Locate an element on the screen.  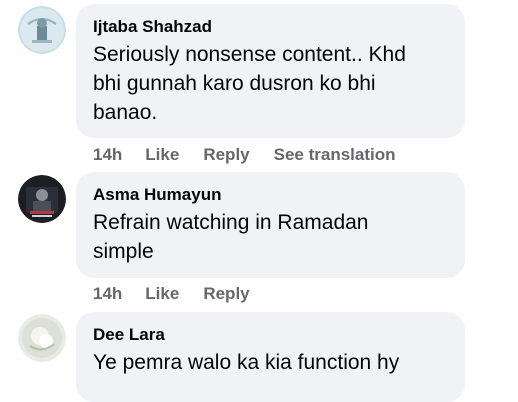
comment-actions: 14h Like Reply is located at coordinates (183, 294).